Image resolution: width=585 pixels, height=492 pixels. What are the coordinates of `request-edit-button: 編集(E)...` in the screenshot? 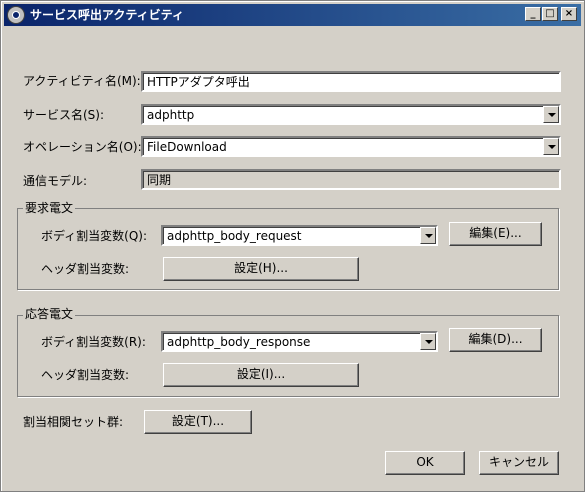 It's located at (495, 234).